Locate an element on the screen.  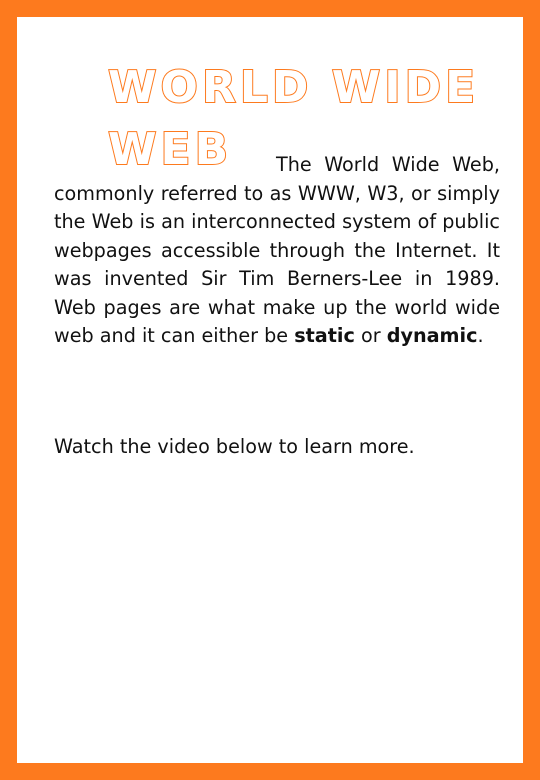
intro-connector: or is located at coordinates (370, 335).